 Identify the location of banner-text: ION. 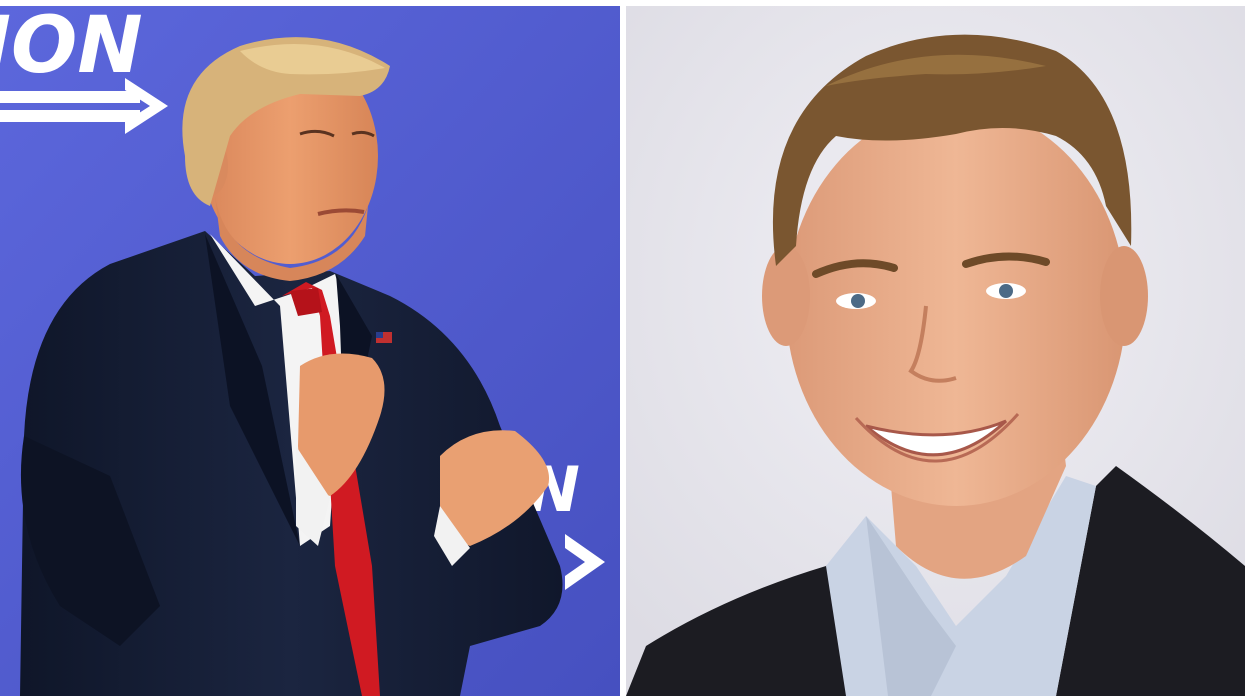
(71, 48).